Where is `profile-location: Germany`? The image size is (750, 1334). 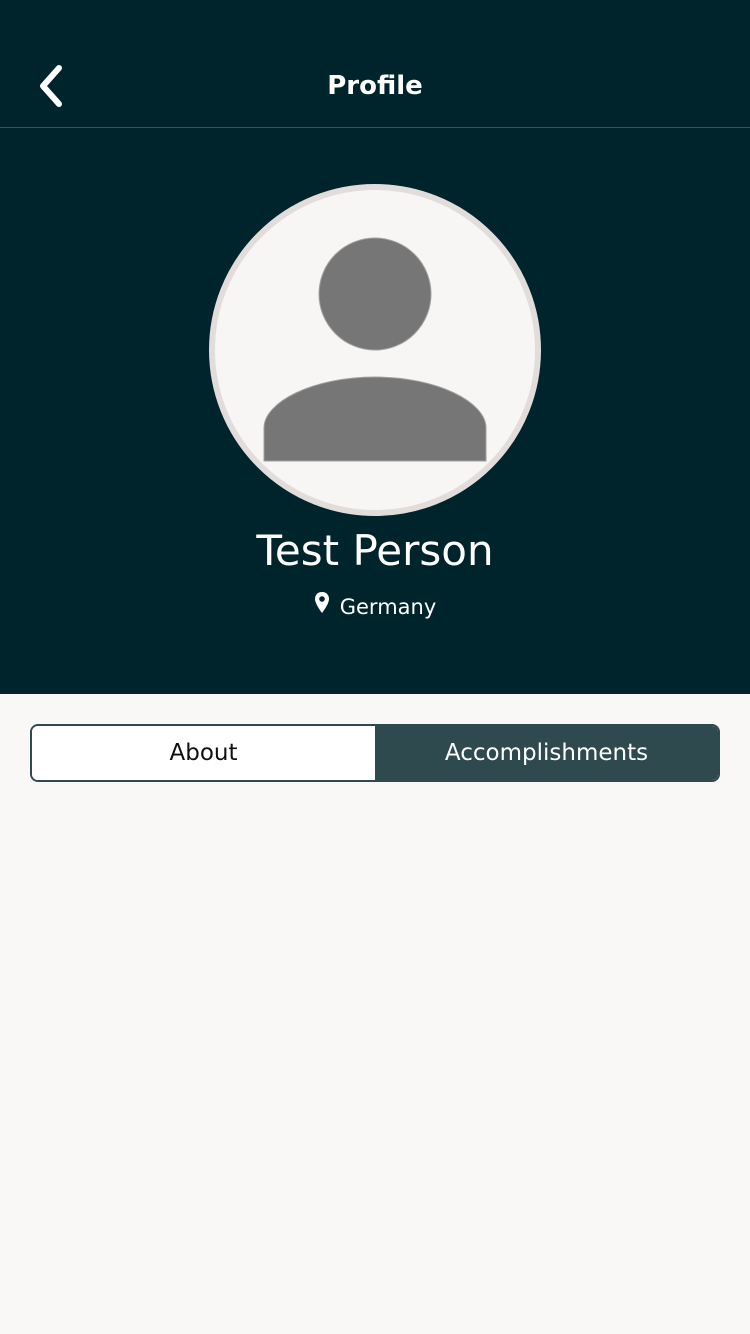 profile-location: Germany is located at coordinates (375, 607).